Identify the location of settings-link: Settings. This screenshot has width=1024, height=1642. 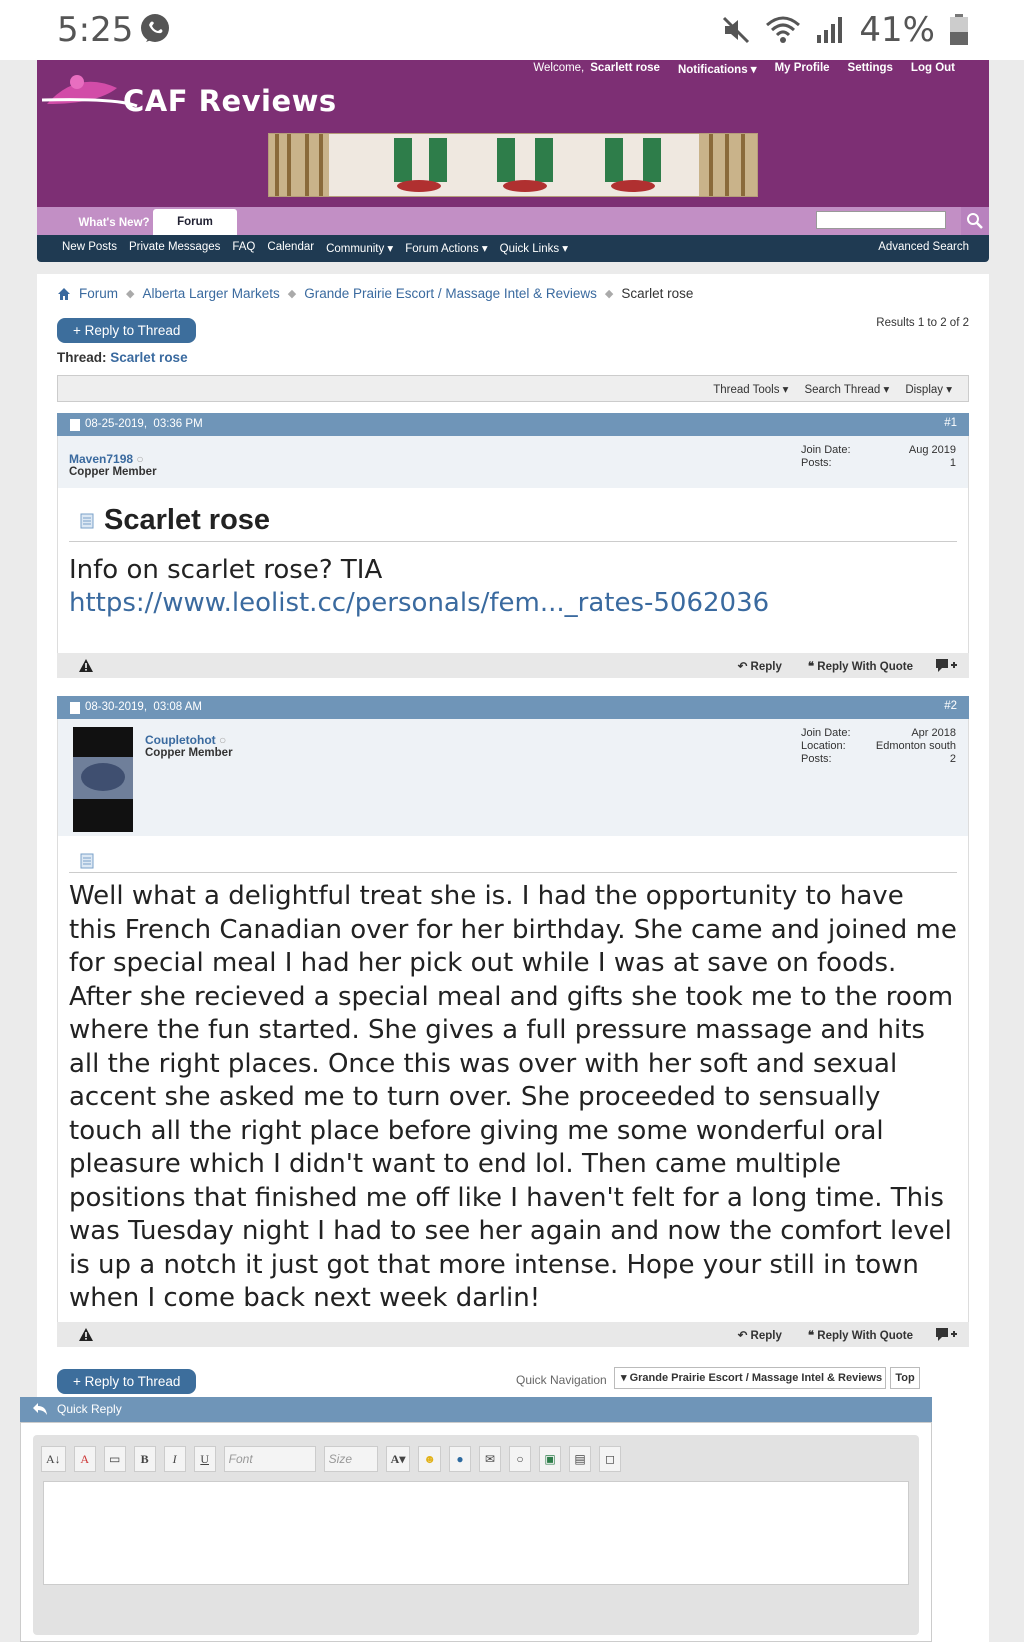
(870, 69).